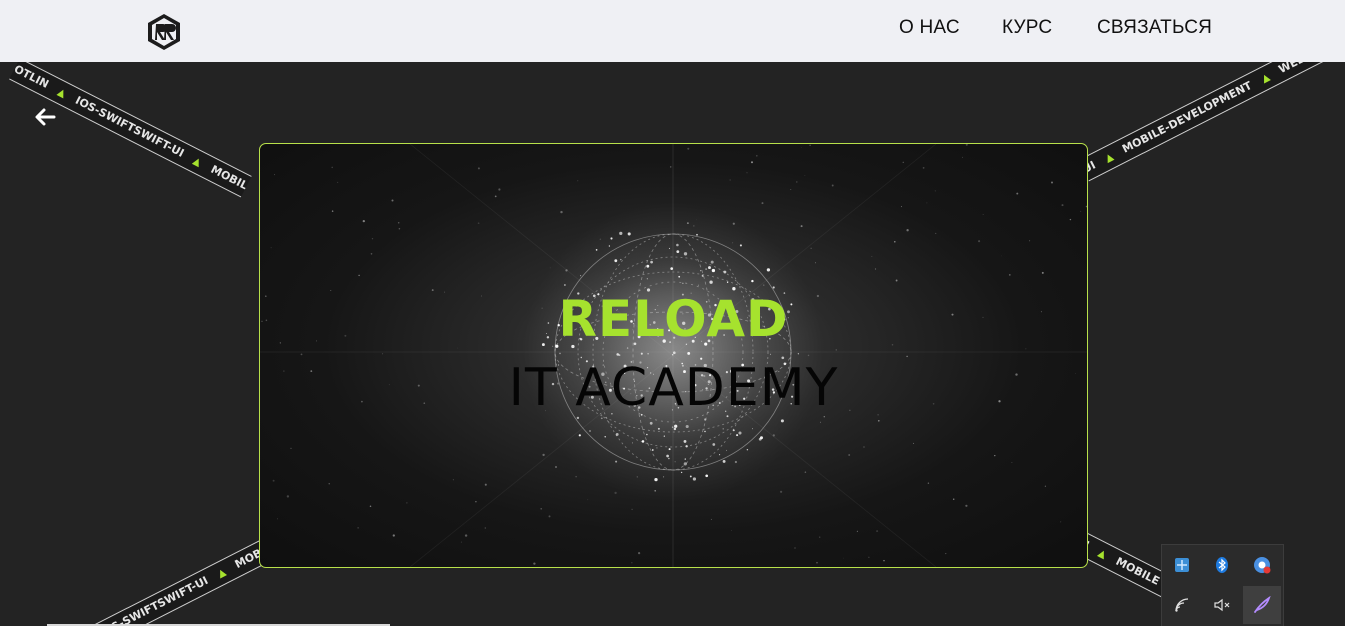 This screenshot has height=626, width=1345. What do you see at coordinates (1262, 565) in the screenshot?
I see `chrome-icon` at bounding box center [1262, 565].